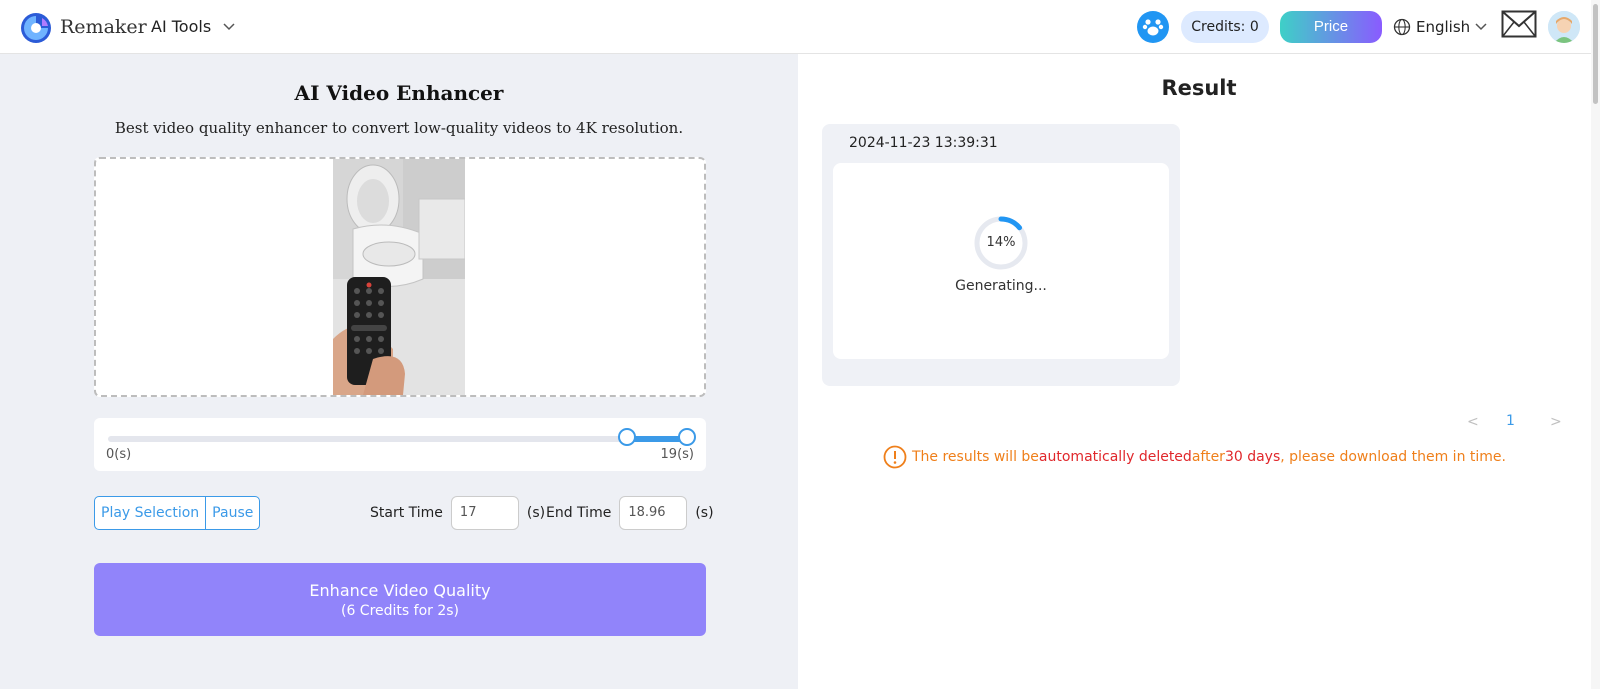 The width and height of the screenshot is (1600, 689). What do you see at coordinates (1510, 421) in the screenshot?
I see `pager-page-1: 1` at bounding box center [1510, 421].